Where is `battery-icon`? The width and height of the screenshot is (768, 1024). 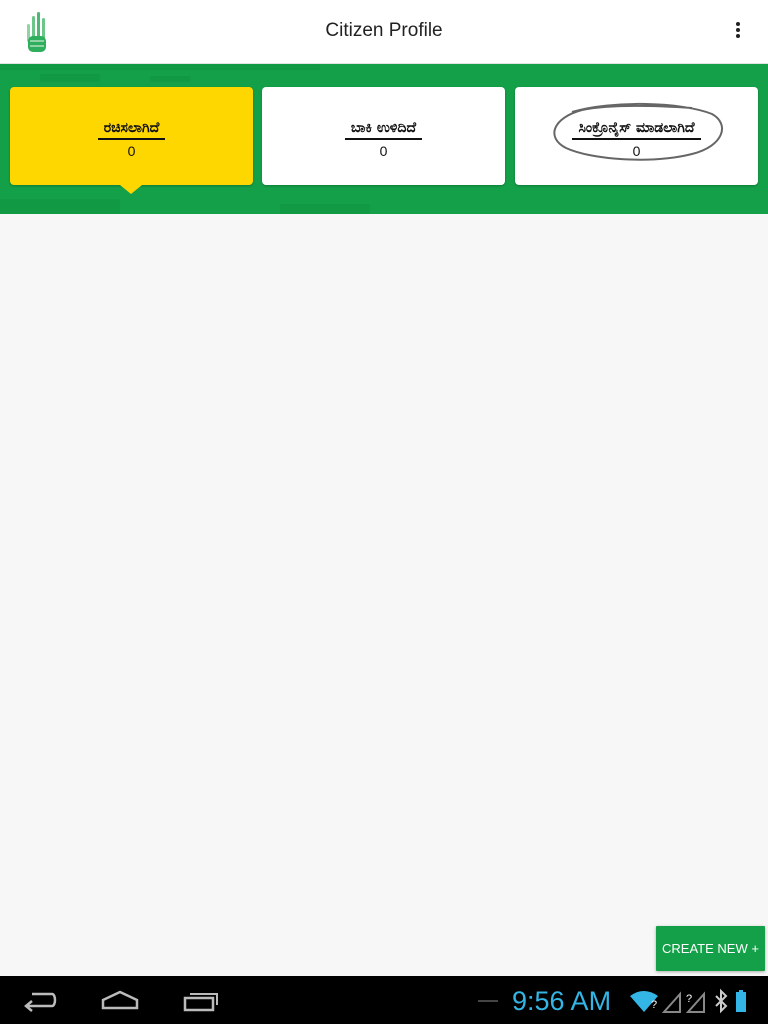 battery-icon is located at coordinates (741, 1001).